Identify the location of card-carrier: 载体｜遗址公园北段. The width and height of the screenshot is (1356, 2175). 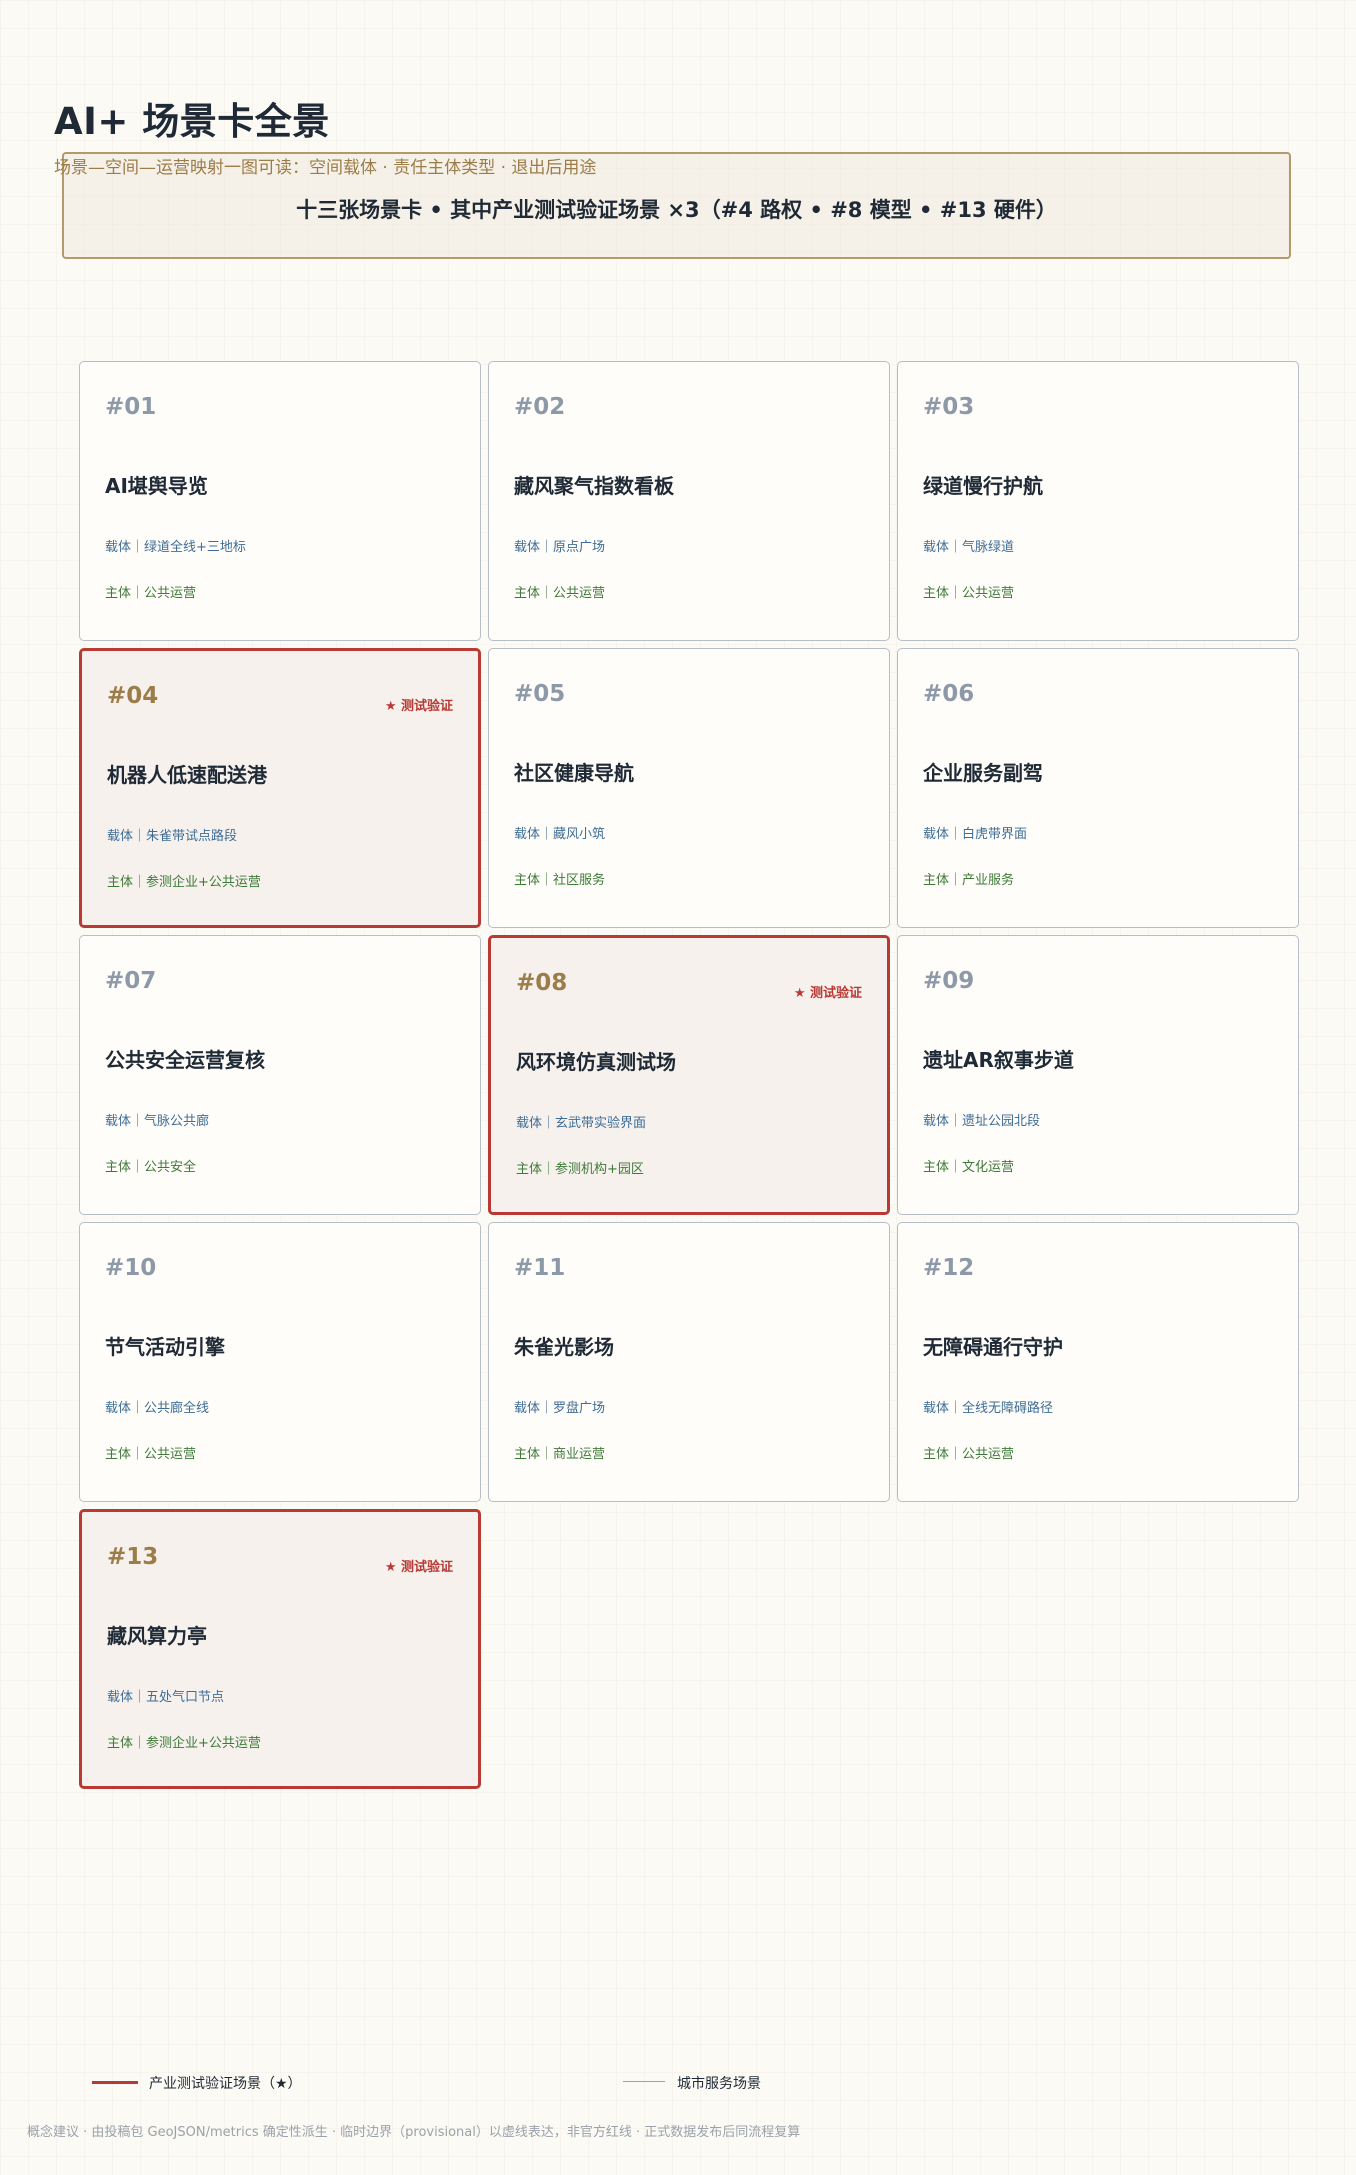
(982, 1121).